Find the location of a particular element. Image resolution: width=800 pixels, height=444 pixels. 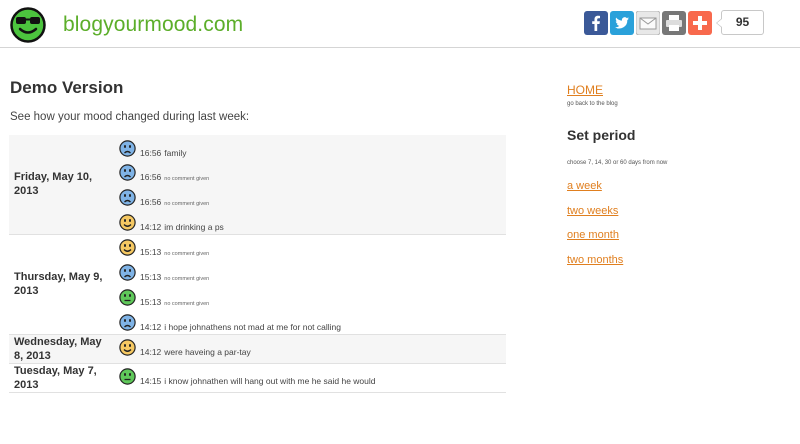

page-title: Demo Version is located at coordinates (67, 87).